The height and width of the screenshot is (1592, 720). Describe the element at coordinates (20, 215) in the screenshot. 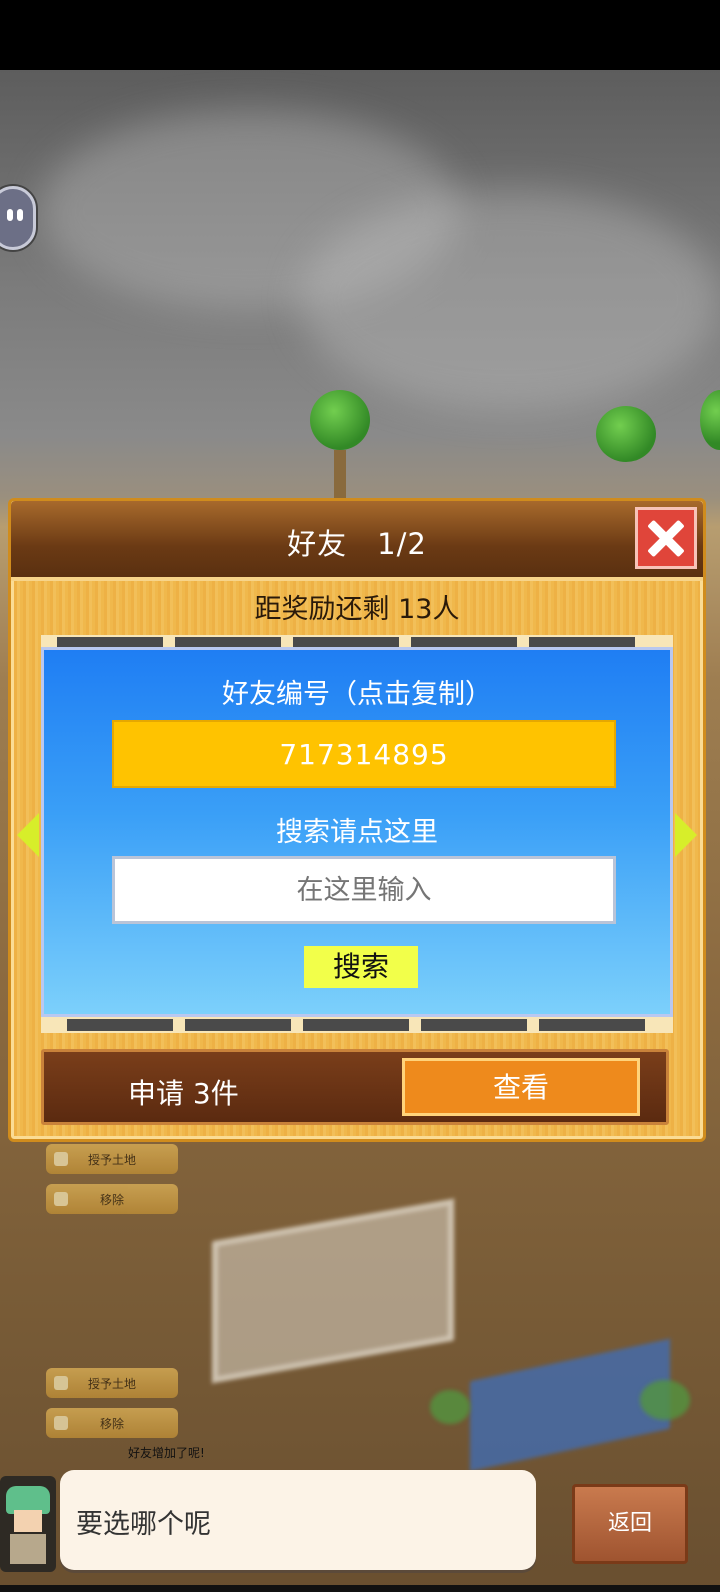

I see `pause-pill-icon-bar` at that location.